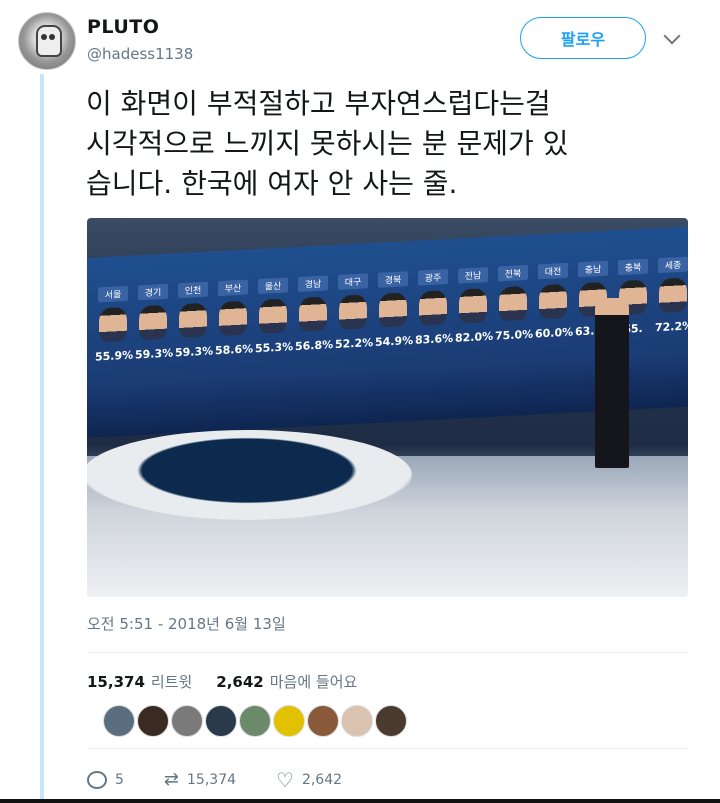 This screenshot has width=720, height=803. I want to click on region-name: 충남, so click(593, 269).